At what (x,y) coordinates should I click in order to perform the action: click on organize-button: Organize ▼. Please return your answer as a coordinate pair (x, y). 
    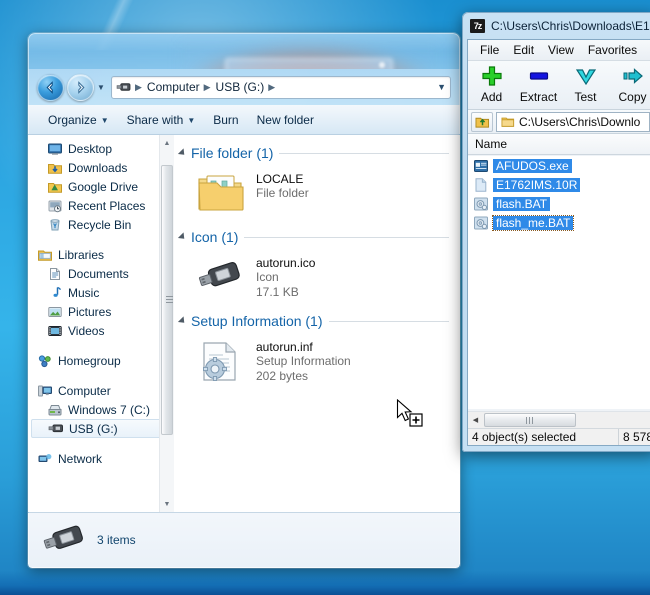
    Looking at the image, I should click on (78, 120).